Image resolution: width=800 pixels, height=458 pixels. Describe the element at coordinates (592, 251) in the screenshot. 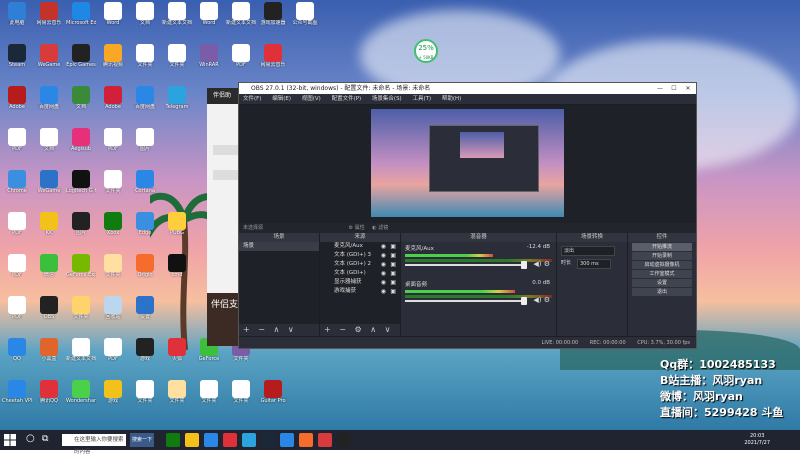

I see `transition-type: 淡出` at that location.